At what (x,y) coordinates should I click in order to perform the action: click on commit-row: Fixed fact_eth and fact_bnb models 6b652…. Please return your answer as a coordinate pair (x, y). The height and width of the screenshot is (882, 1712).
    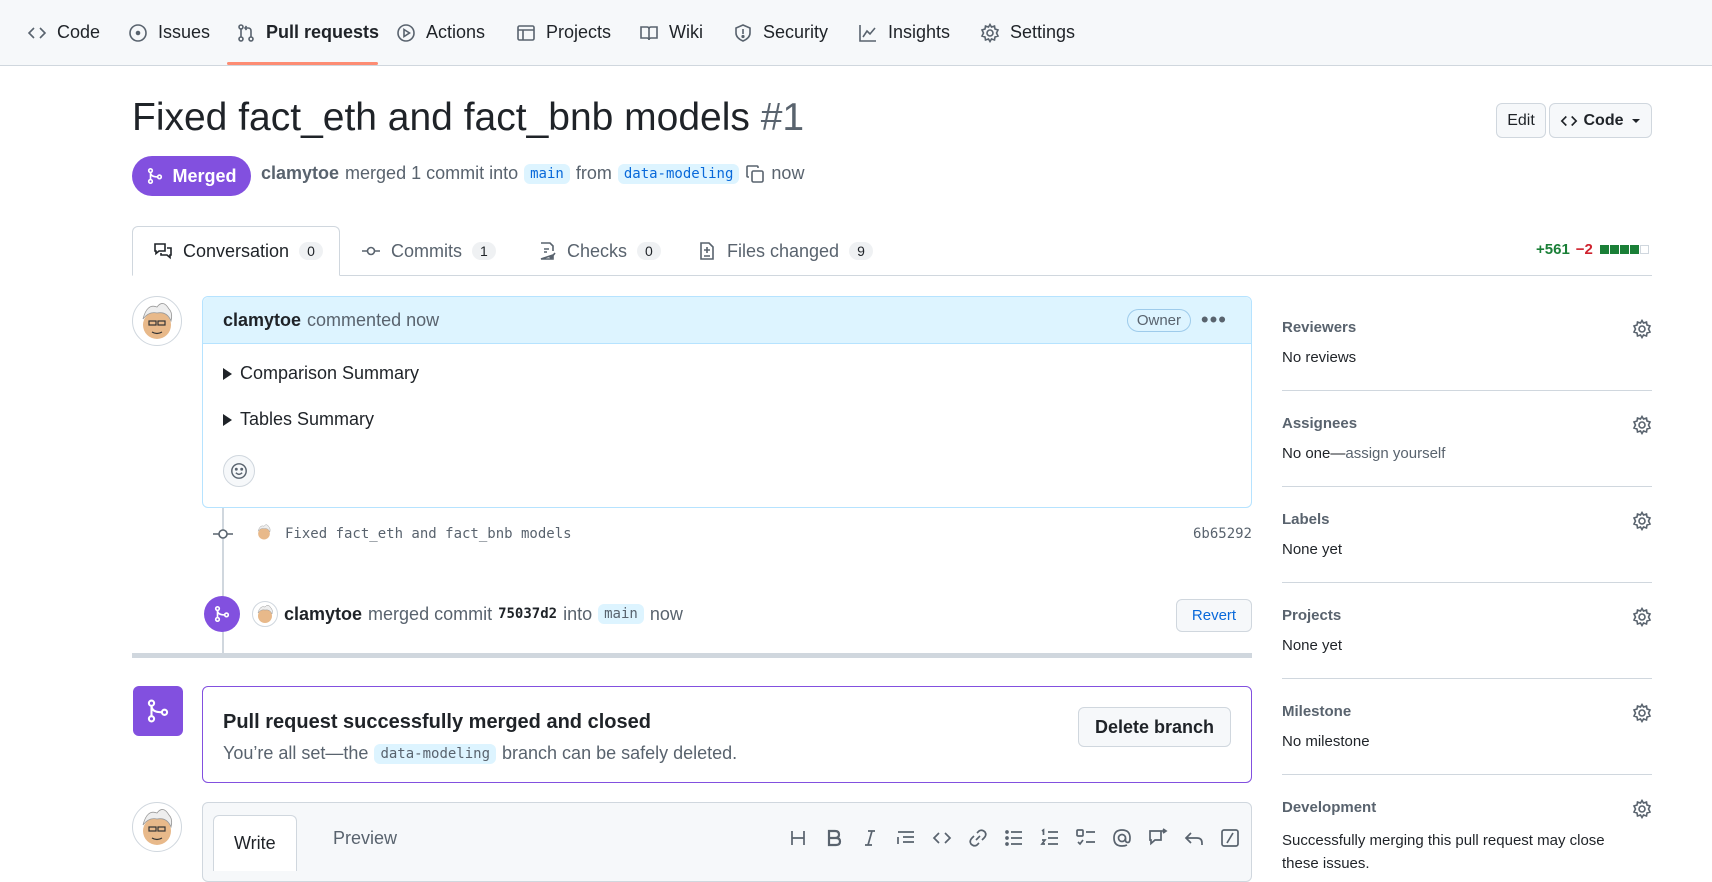
    Looking at the image, I should click on (732, 534).